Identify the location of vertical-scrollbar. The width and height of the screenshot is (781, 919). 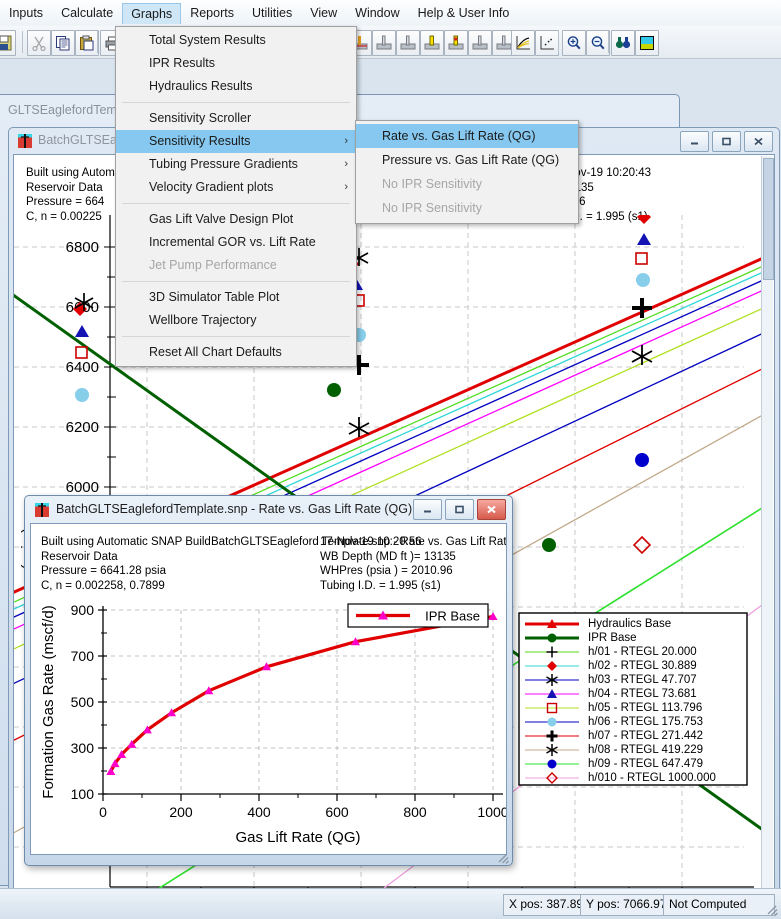
(767, 523).